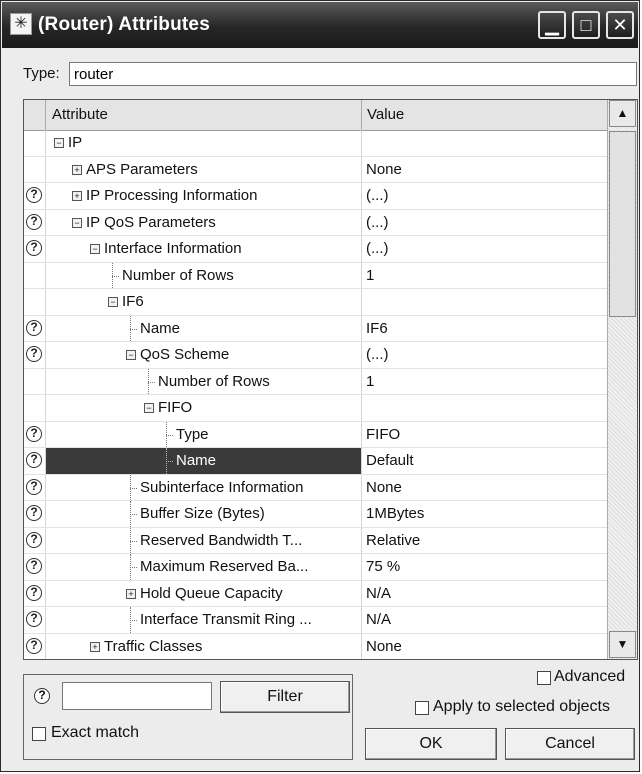  Describe the element at coordinates (586, 25) in the screenshot. I see `maximize-button: □` at that location.